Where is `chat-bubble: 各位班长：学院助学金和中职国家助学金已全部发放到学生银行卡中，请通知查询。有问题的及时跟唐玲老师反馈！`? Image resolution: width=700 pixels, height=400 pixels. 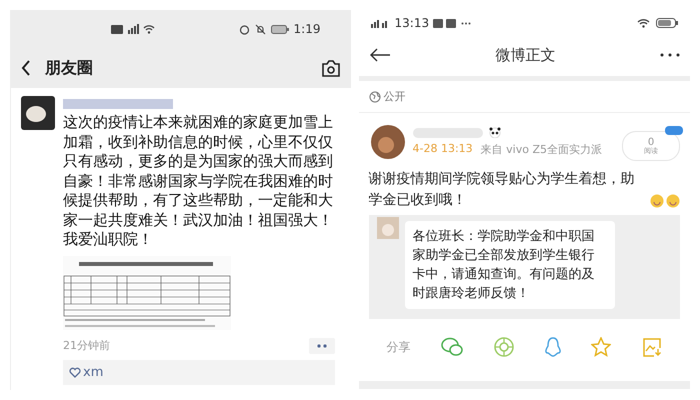 chat-bubble: 各位班长：学院助学金和中职国家助学金已全部发放到学生银行卡中，请通知查询。有问题的及时跟唐玲老师反馈！ is located at coordinates (509, 265).